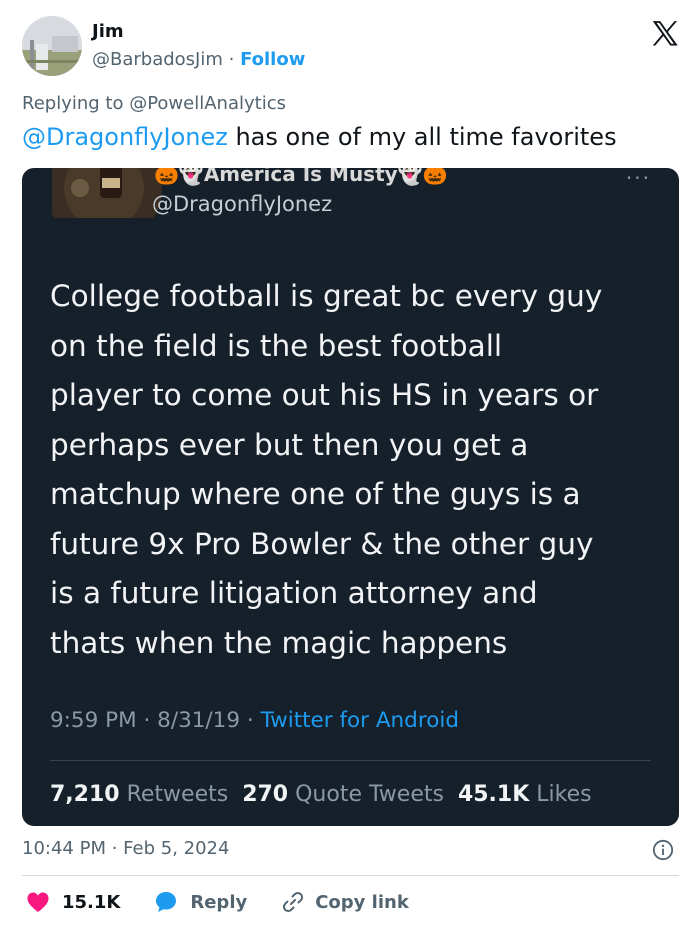 The width and height of the screenshot is (700, 929). What do you see at coordinates (493, 794) in the screenshot?
I see `embedded-likes-count: 45.1K` at bounding box center [493, 794].